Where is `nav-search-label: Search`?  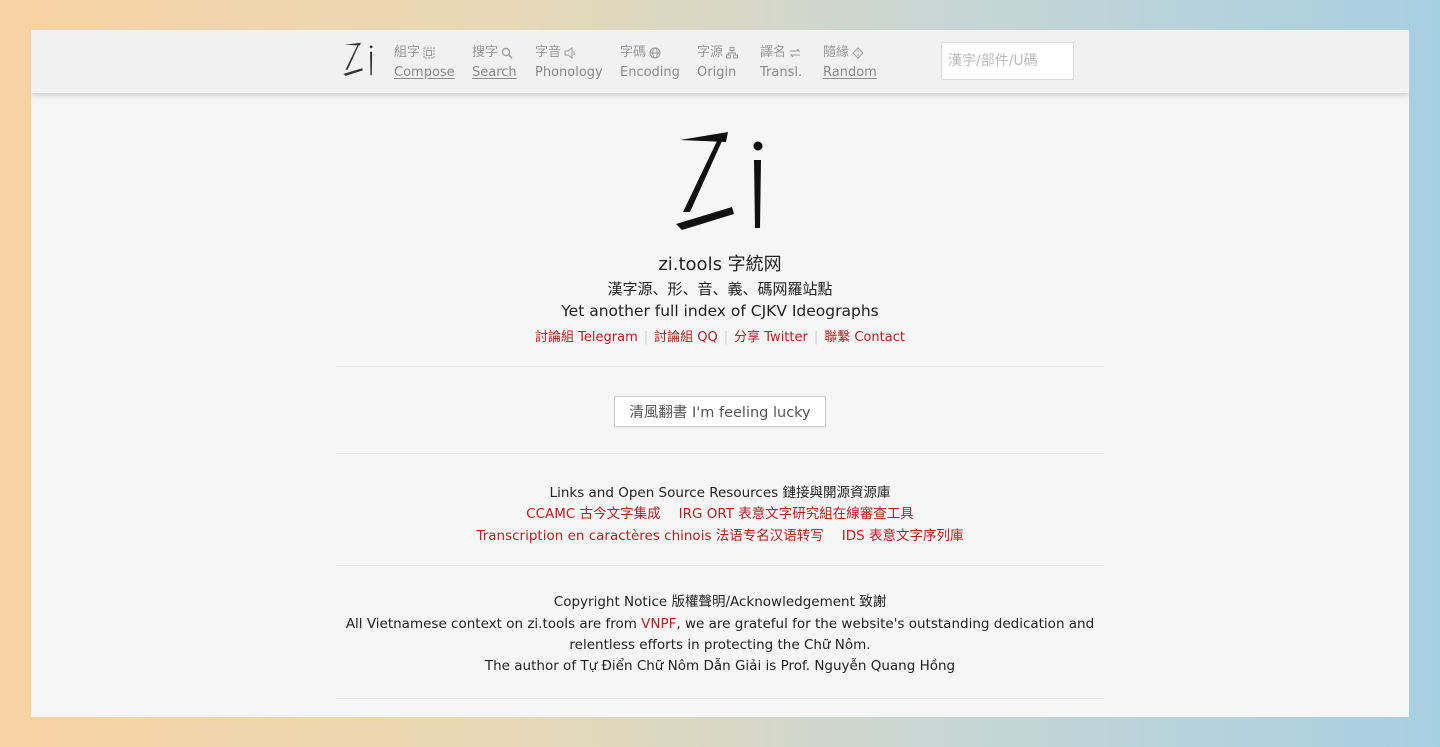 nav-search-label: Search is located at coordinates (494, 72).